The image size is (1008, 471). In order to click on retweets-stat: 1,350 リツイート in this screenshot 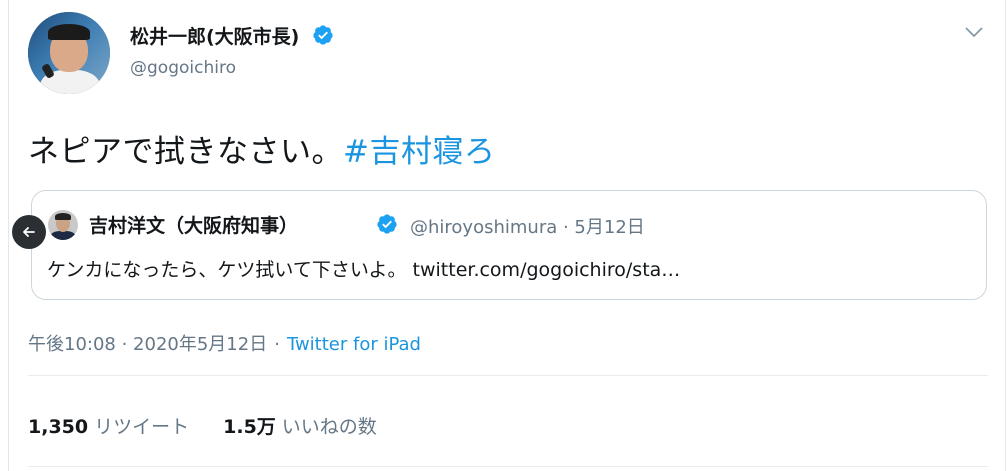, I will do `click(108, 427)`.